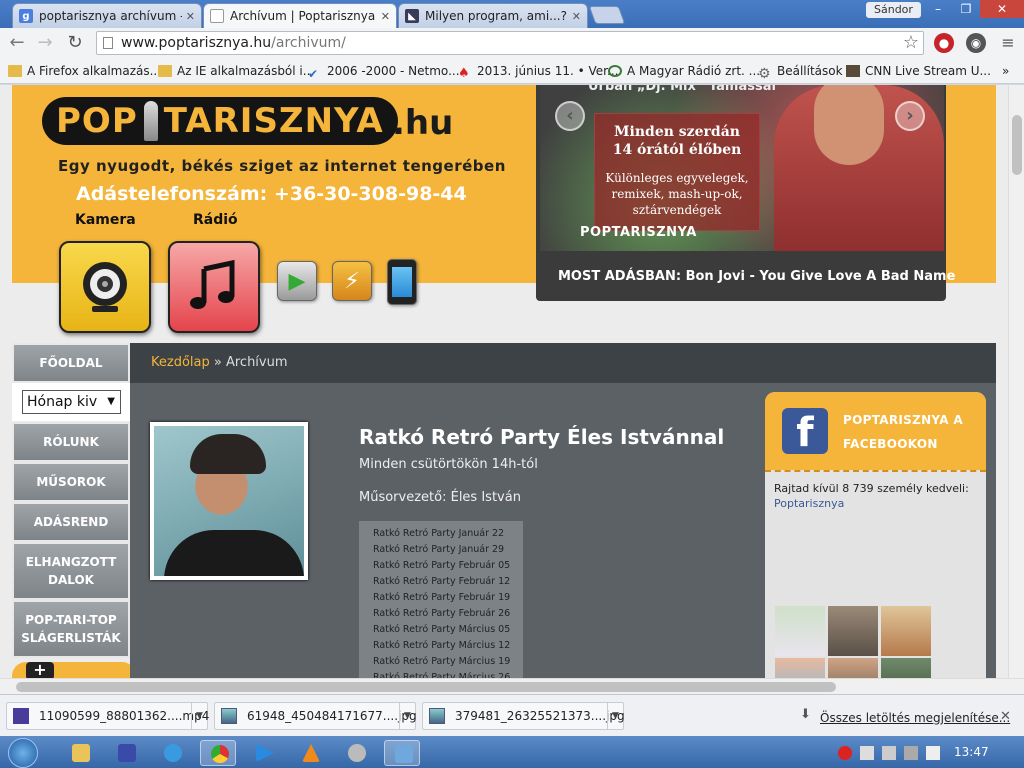 This screenshot has height=768, width=1024. I want to click on episode-link: Ratkó Retró Party Március 26, so click(441, 674).